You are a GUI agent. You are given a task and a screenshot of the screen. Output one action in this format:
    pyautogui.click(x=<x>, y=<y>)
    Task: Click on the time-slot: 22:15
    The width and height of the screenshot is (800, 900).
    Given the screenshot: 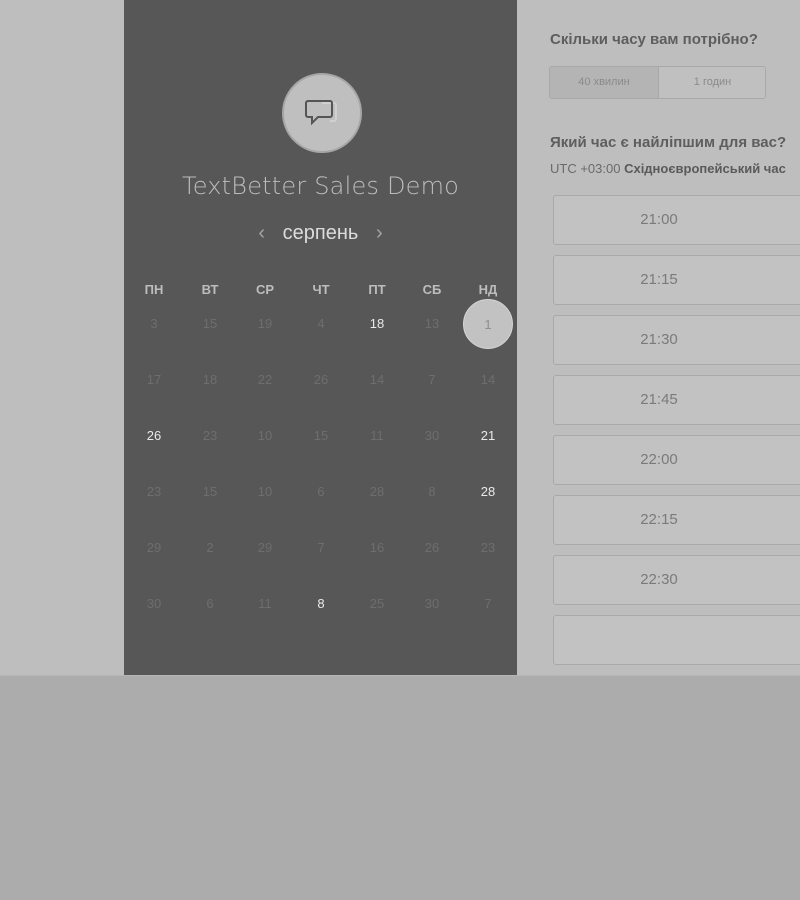 What is the action you would take?
    pyautogui.click(x=676, y=520)
    